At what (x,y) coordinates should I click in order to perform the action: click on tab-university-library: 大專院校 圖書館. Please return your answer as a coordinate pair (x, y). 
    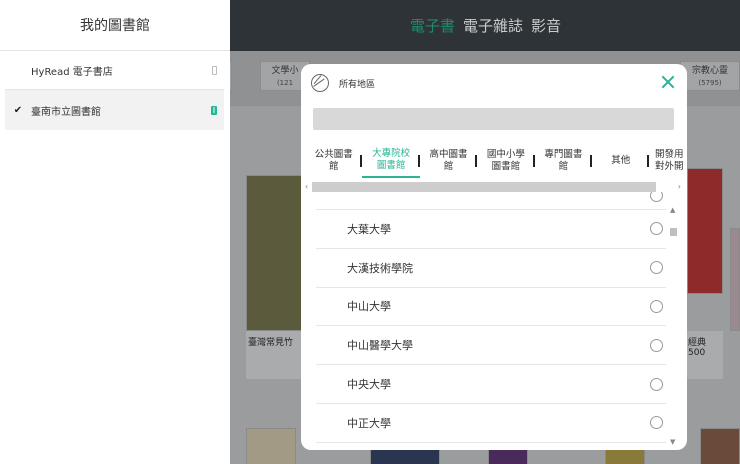
    Looking at the image, I should click on (391, 161).